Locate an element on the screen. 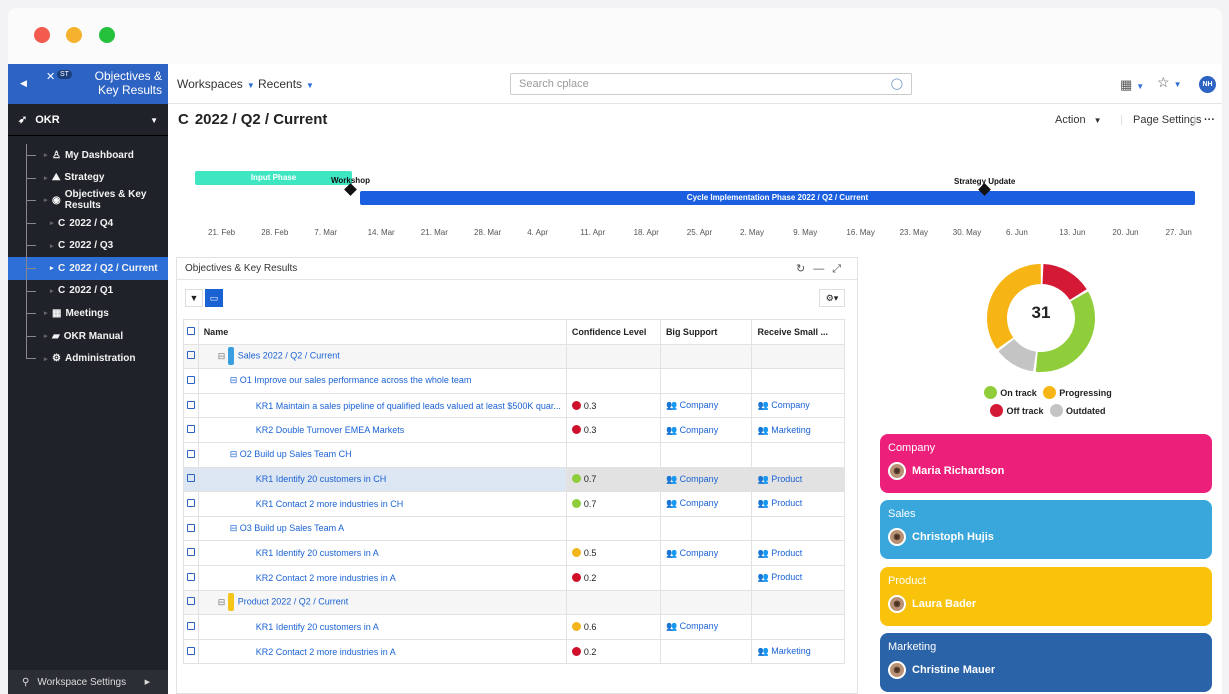 Image resolution: width=1229 pixels, height=694 pixels. sidebar-item: ▸ ◉ Objectives & Key Results is located at coordinates (88, 200).